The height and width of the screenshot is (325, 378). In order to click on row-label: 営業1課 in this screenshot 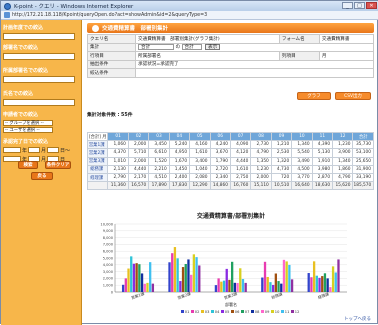, I will do `click(97, 145)`.